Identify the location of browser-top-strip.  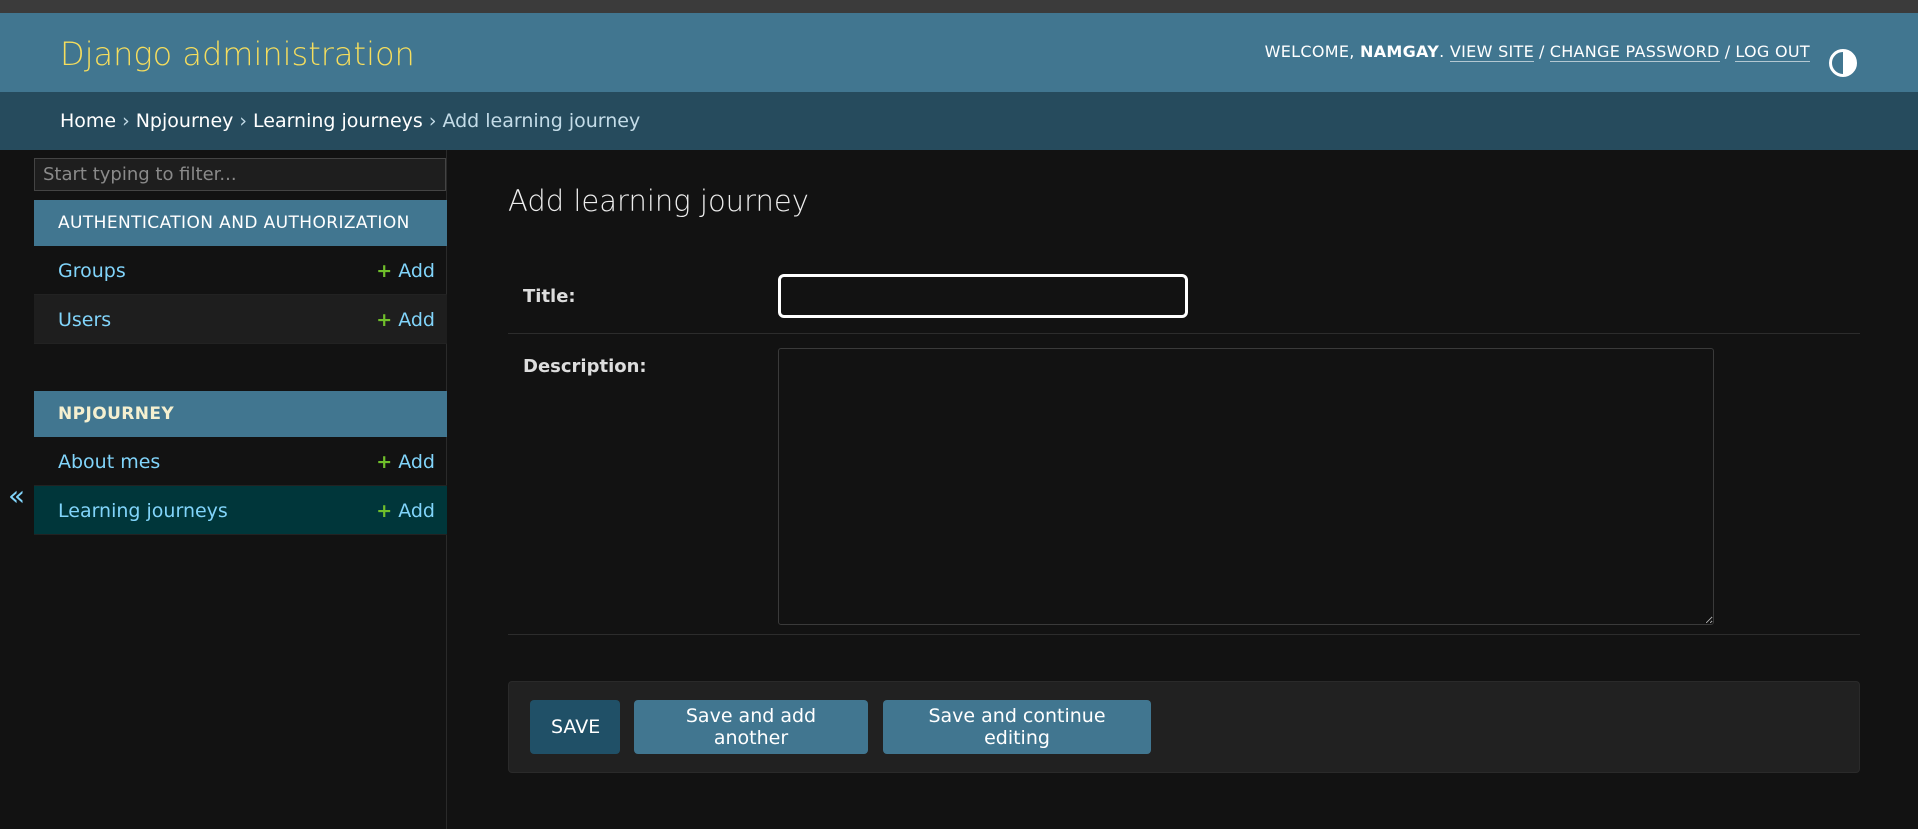
(959, 6).